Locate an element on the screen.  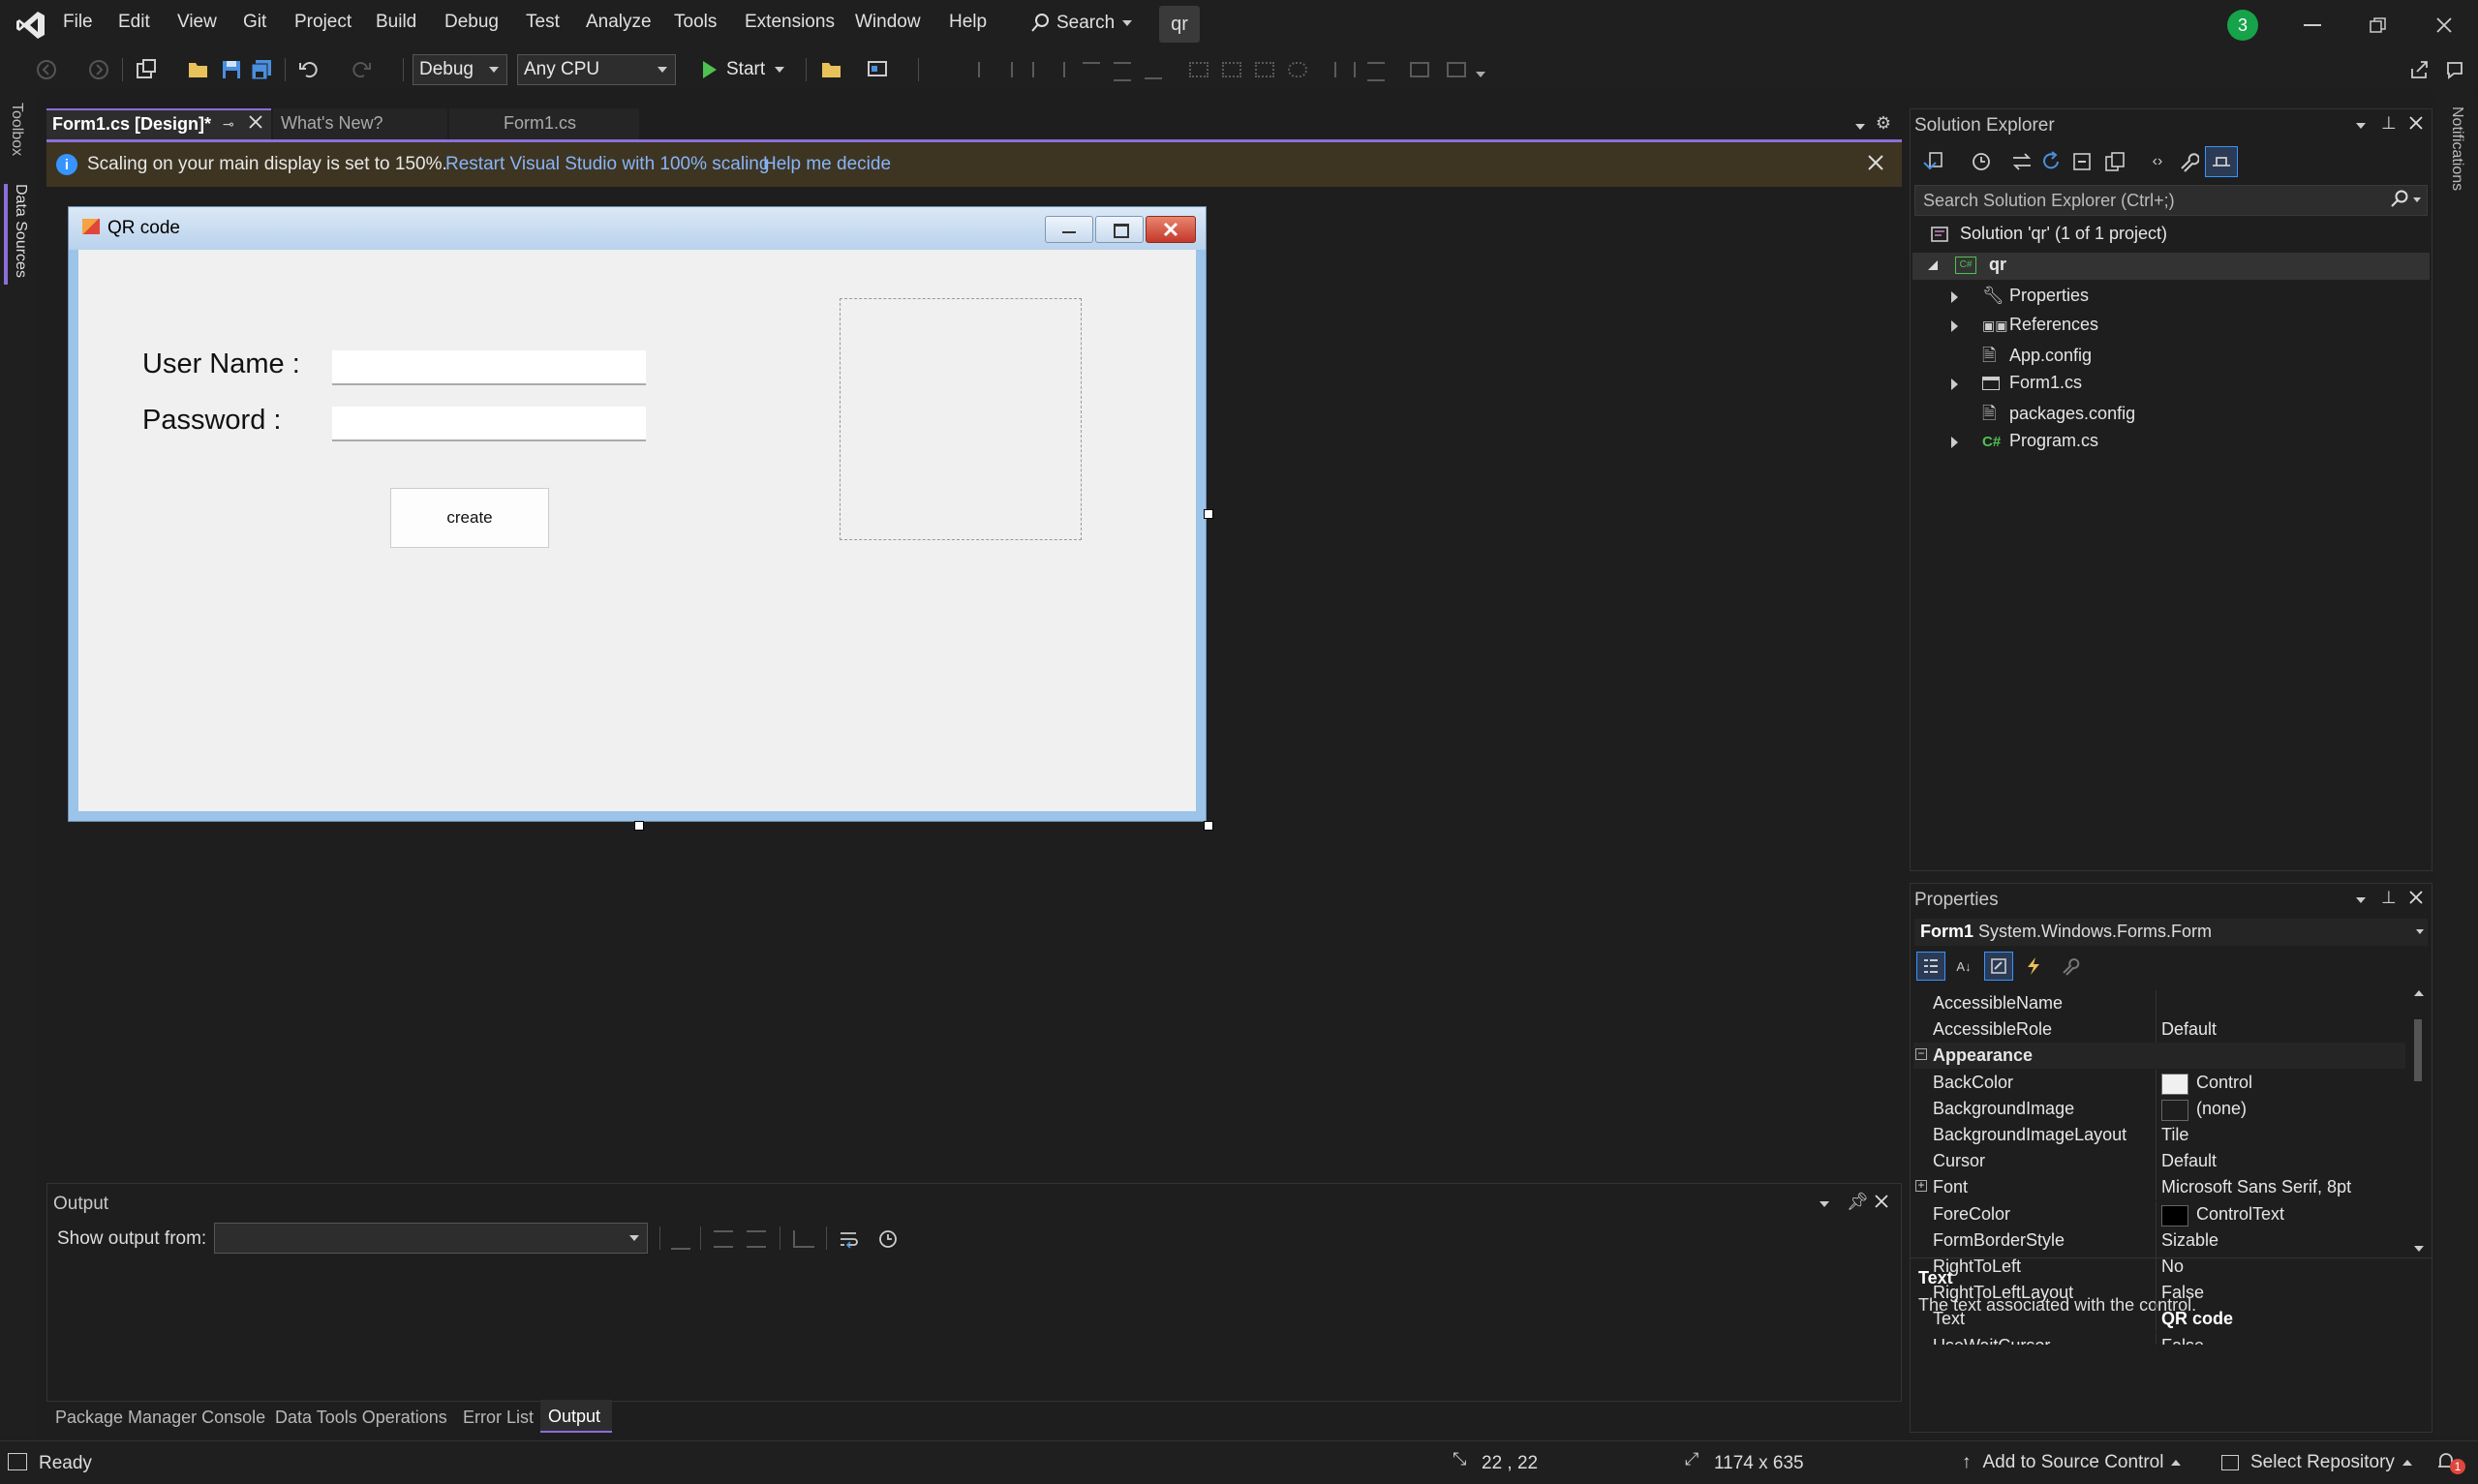
property-row-cursor: Cursor Default is located at coordinates (2159, 1161).